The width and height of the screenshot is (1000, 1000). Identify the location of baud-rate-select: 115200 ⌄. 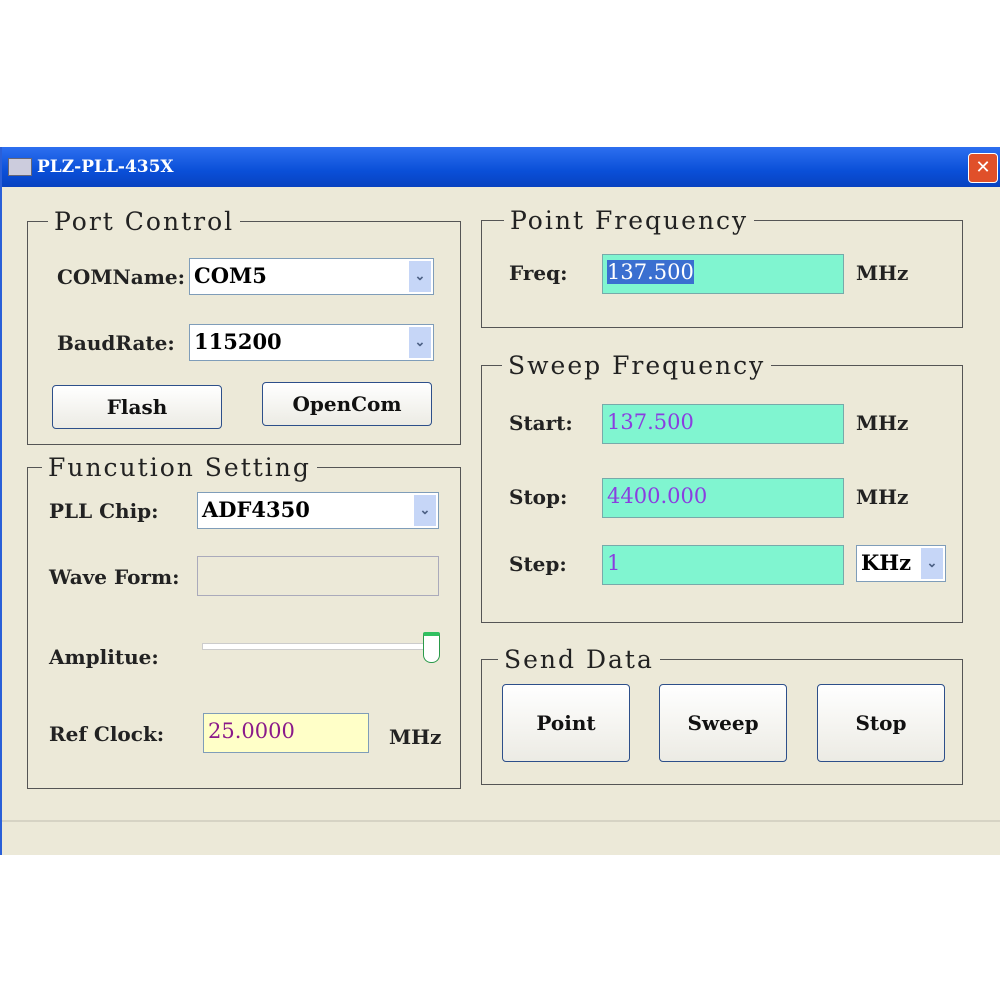
(311, 342).